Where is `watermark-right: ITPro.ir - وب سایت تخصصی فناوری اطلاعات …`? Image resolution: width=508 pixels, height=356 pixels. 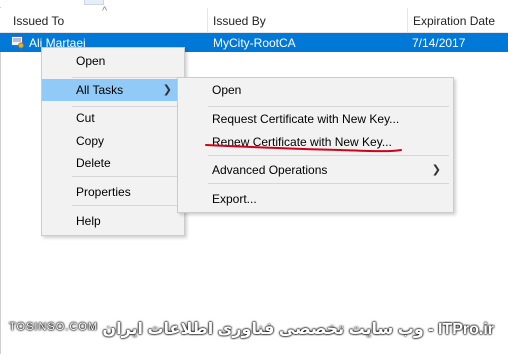 watermark-right: ITPro.ir - وب سایت تخصصی فناوری اطلاعات … is located at coordinates (298, 329).